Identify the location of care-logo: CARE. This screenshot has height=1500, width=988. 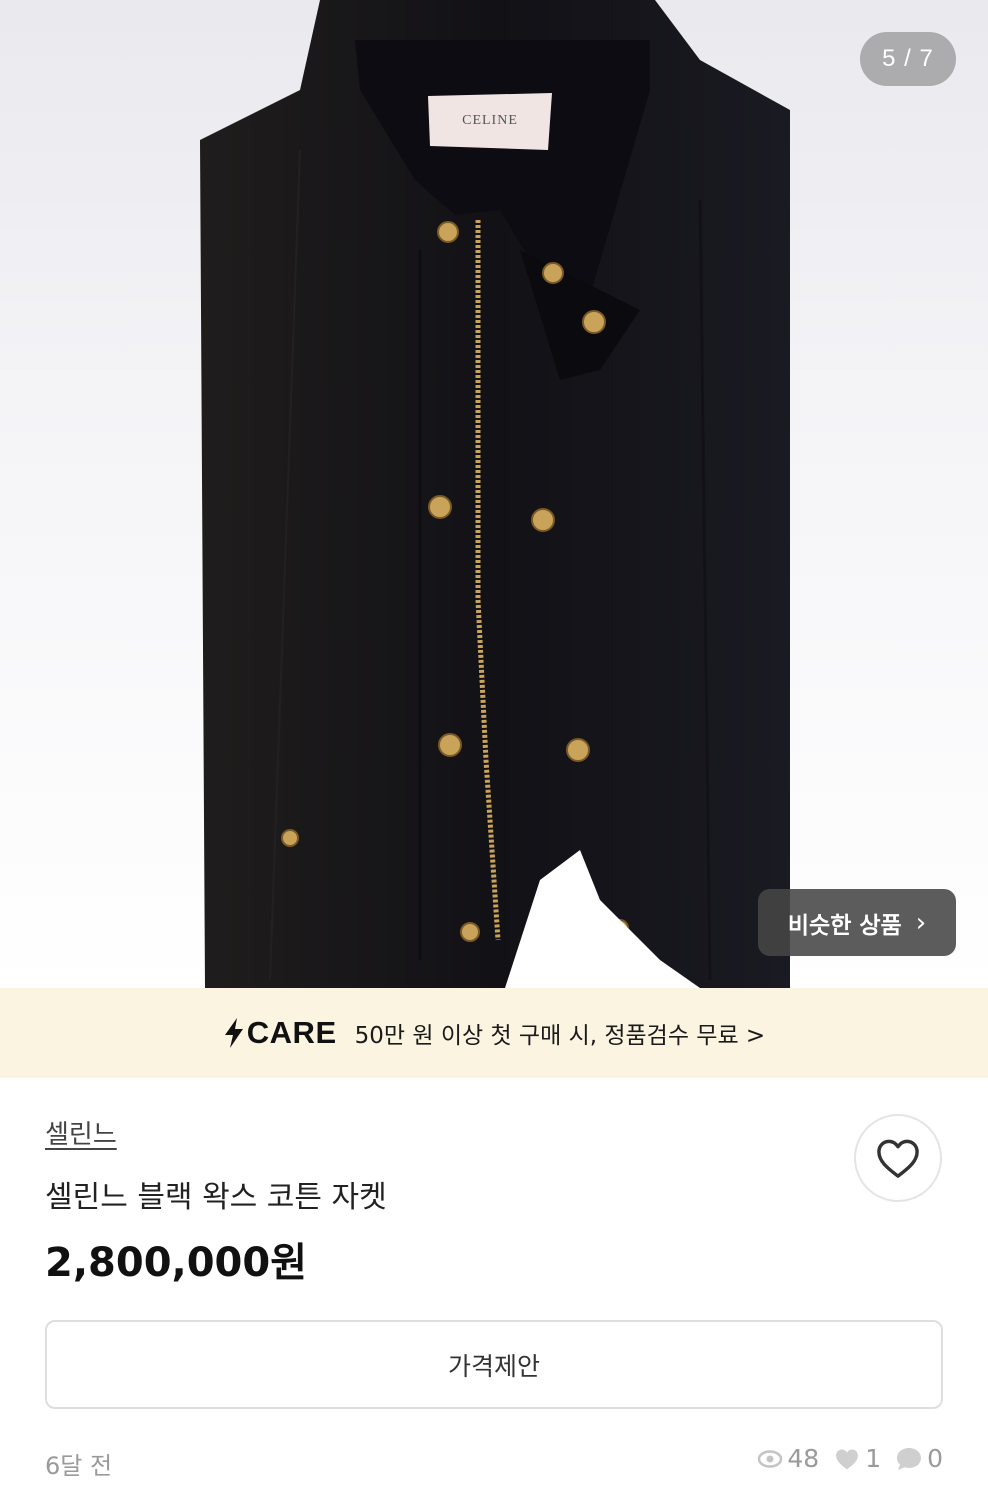
(280, 1033).